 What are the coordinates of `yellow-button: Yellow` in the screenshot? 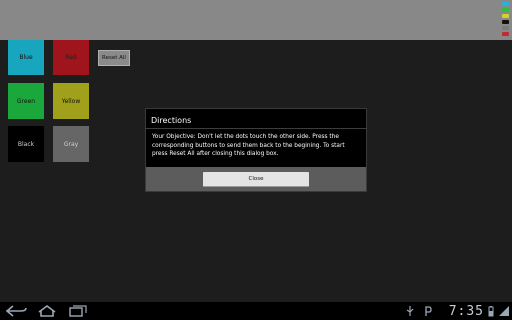 It's located at (71, 101).